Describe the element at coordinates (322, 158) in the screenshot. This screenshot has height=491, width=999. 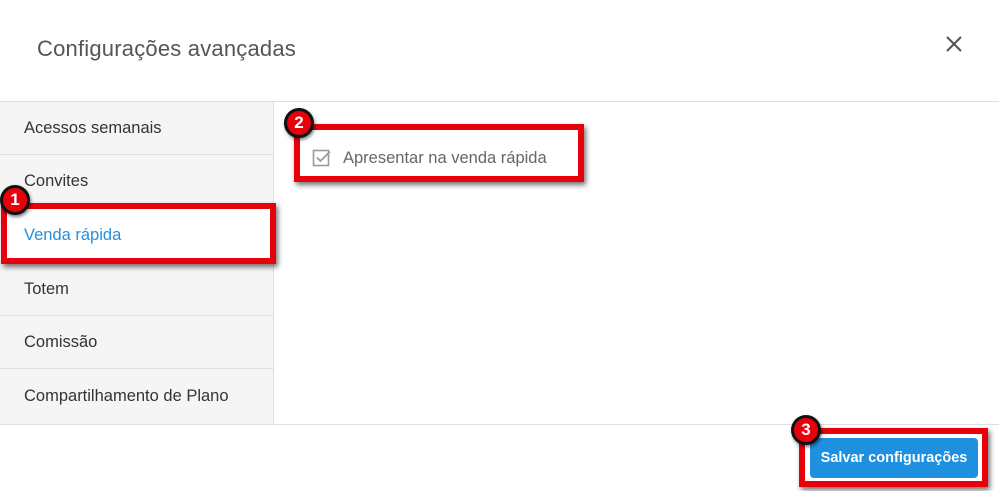
I see `checkbox-checked-icon` at that location.